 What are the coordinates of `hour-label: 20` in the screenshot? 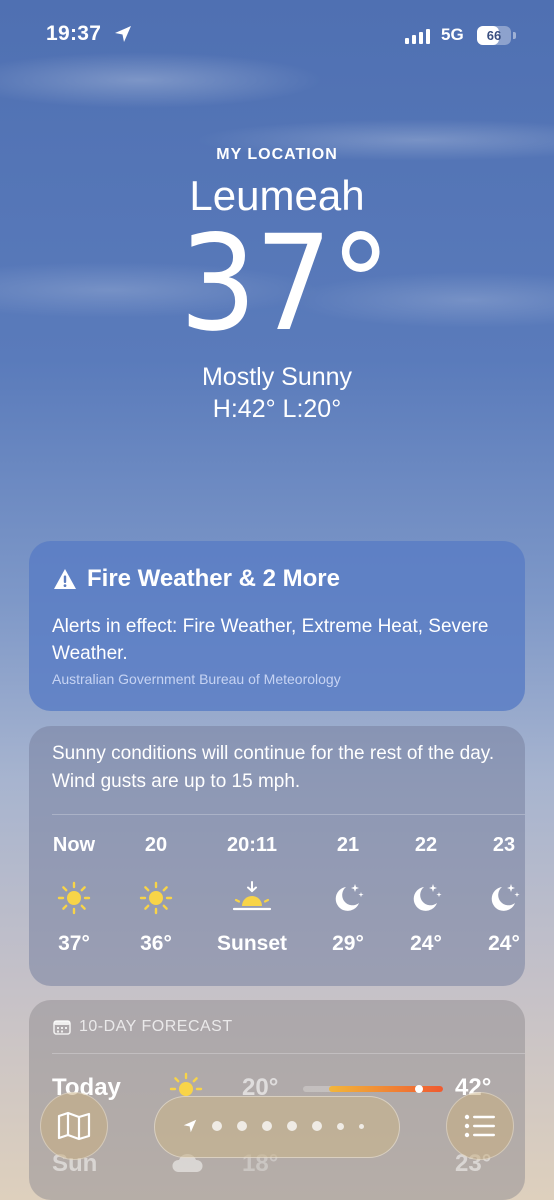 It's located at (156, 845).